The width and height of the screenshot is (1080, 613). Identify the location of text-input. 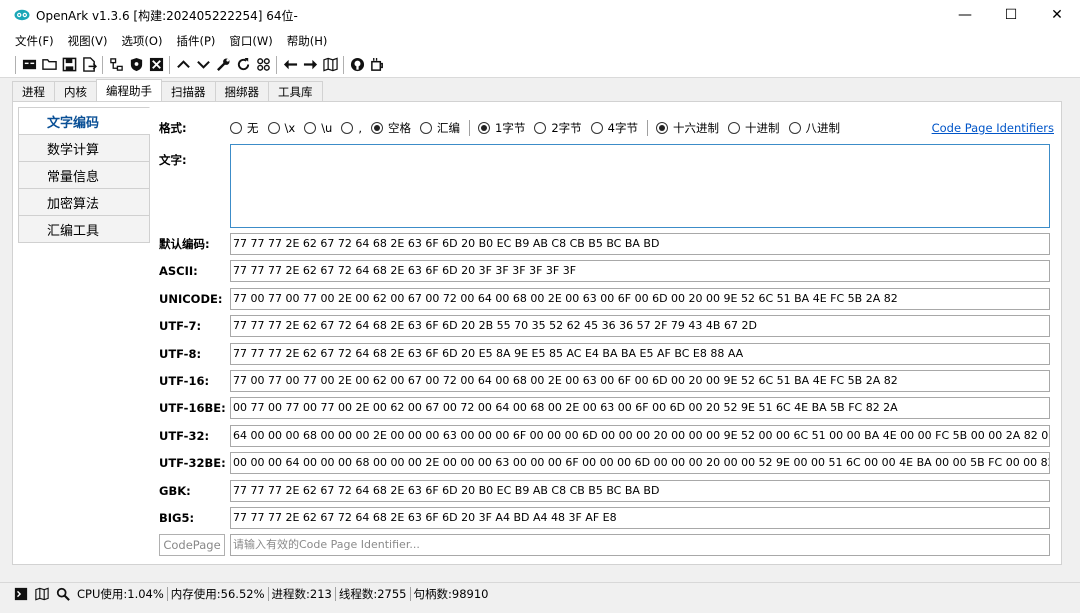
(640, 186).